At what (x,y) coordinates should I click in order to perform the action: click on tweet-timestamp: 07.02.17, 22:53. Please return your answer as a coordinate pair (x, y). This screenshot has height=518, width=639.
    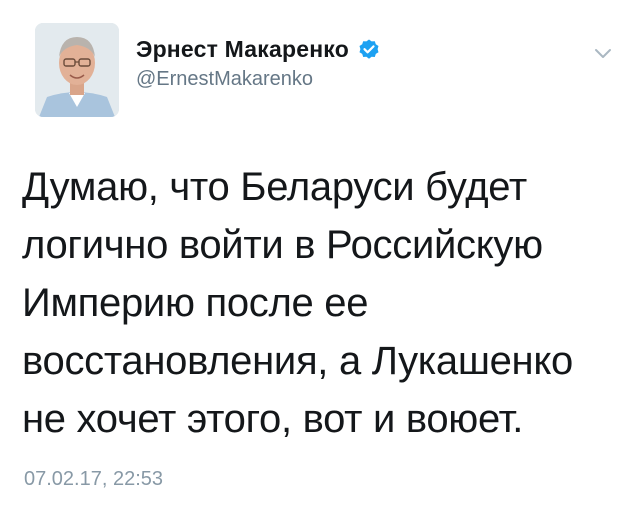
    Looking at the image, I should click on (93, 479).